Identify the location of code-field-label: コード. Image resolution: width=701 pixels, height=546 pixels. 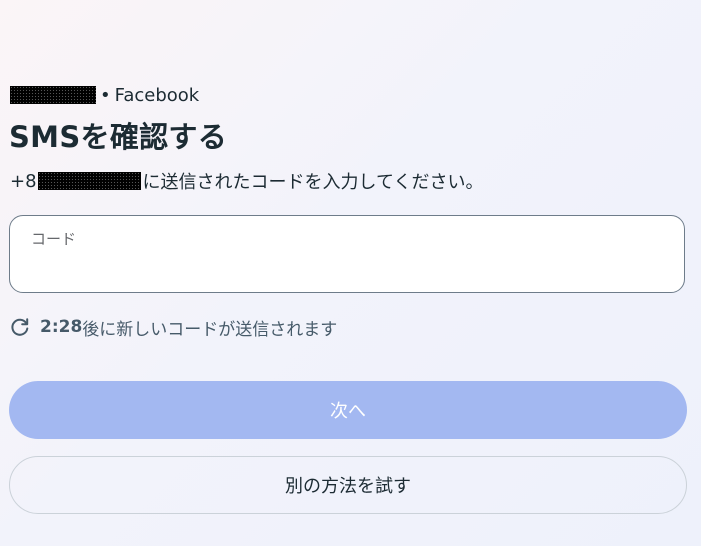
(54, 239).